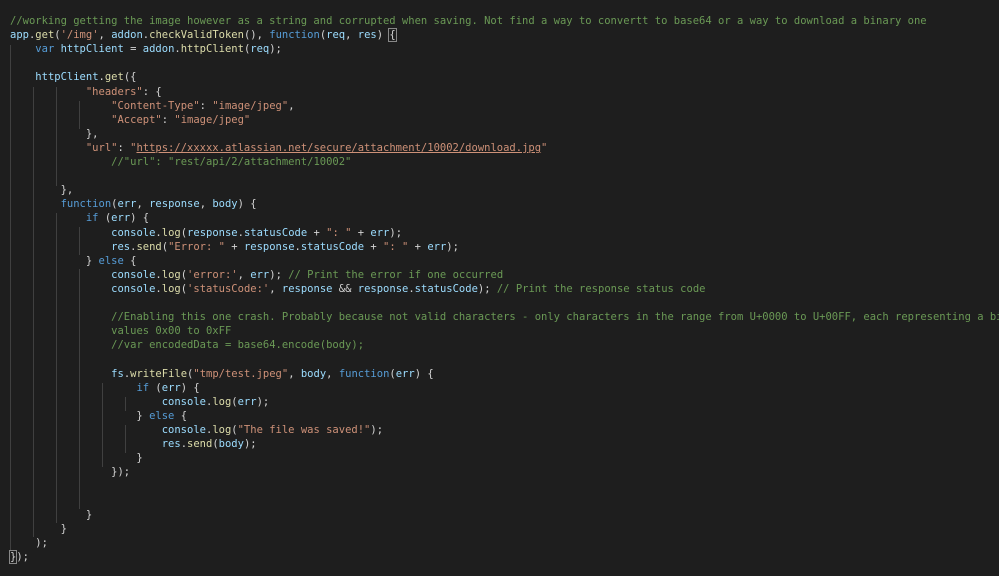 Image resolution: width=999 pixels, height=576 pixels. I want to click on code-line: function(err, response, body) {, so click(133, 204).